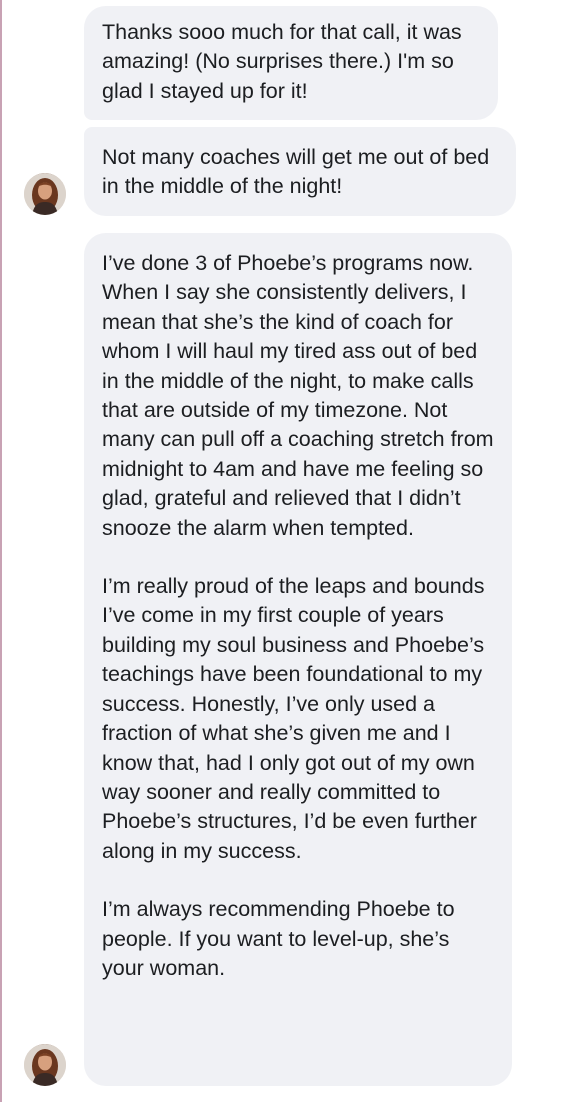  I want to click on window-edge, so click(1, 551).